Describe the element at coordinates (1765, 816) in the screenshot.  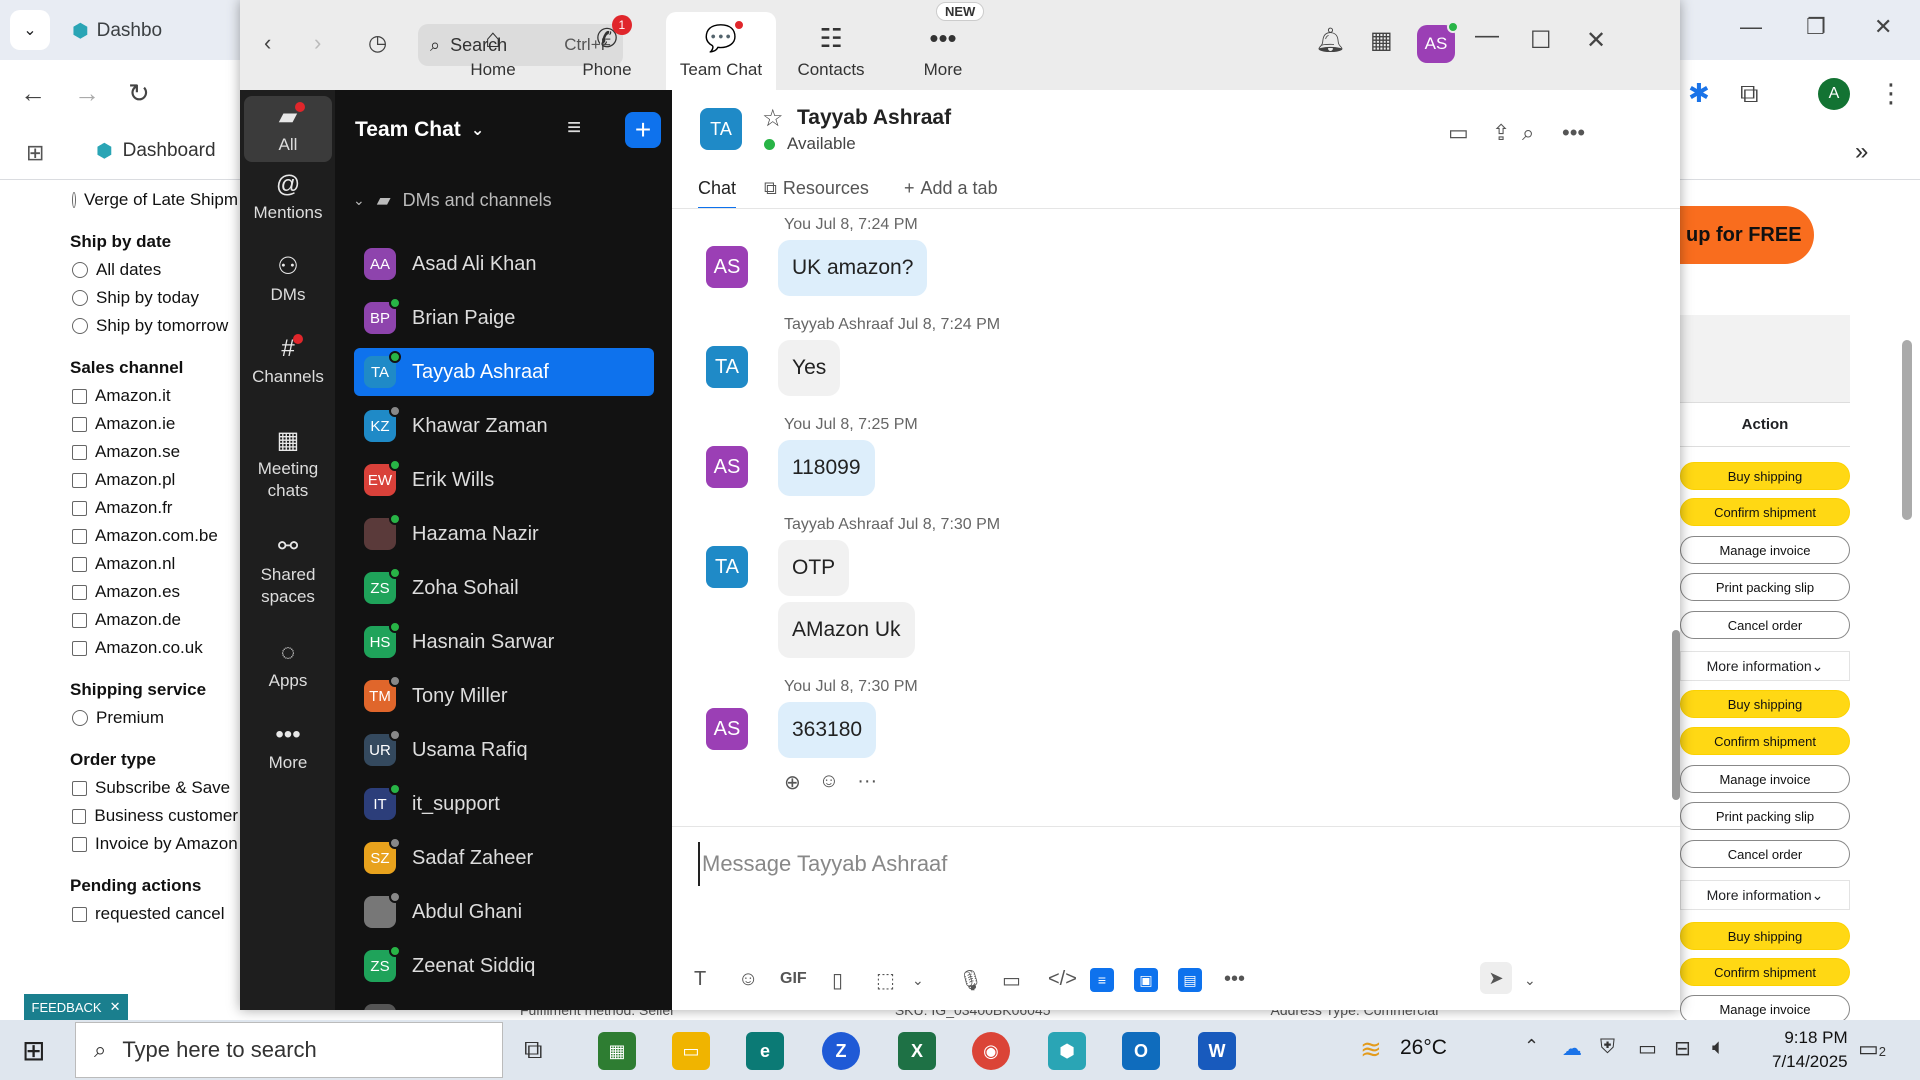
I see `action-button: Print packing slip` at that location.